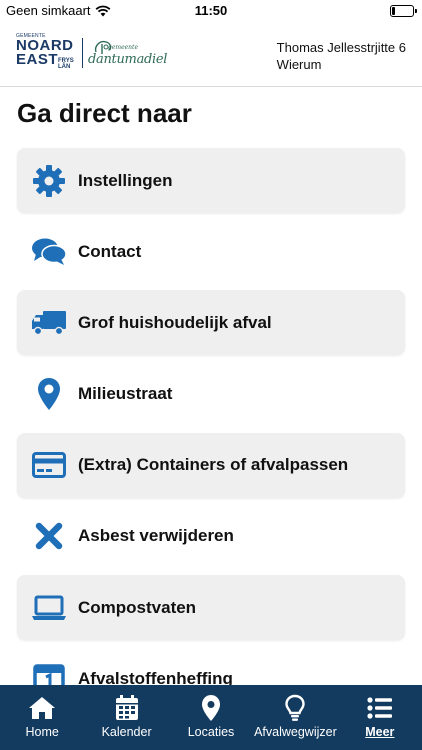  I want to click on nav-item-kalender: Kalender, so click(126, 717).